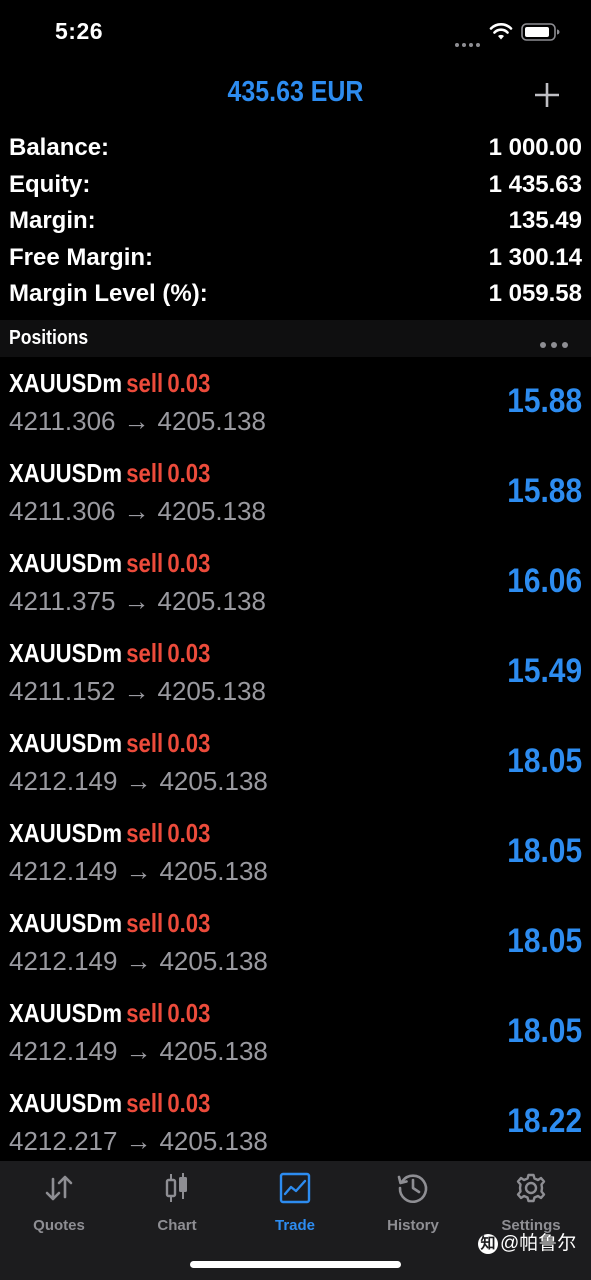 This screenshot has width=591, height=1280. I want to click on position-row: XAUUSDm sell 0.03 4211.375 → 4205.138 16.06, so click(295, 583).